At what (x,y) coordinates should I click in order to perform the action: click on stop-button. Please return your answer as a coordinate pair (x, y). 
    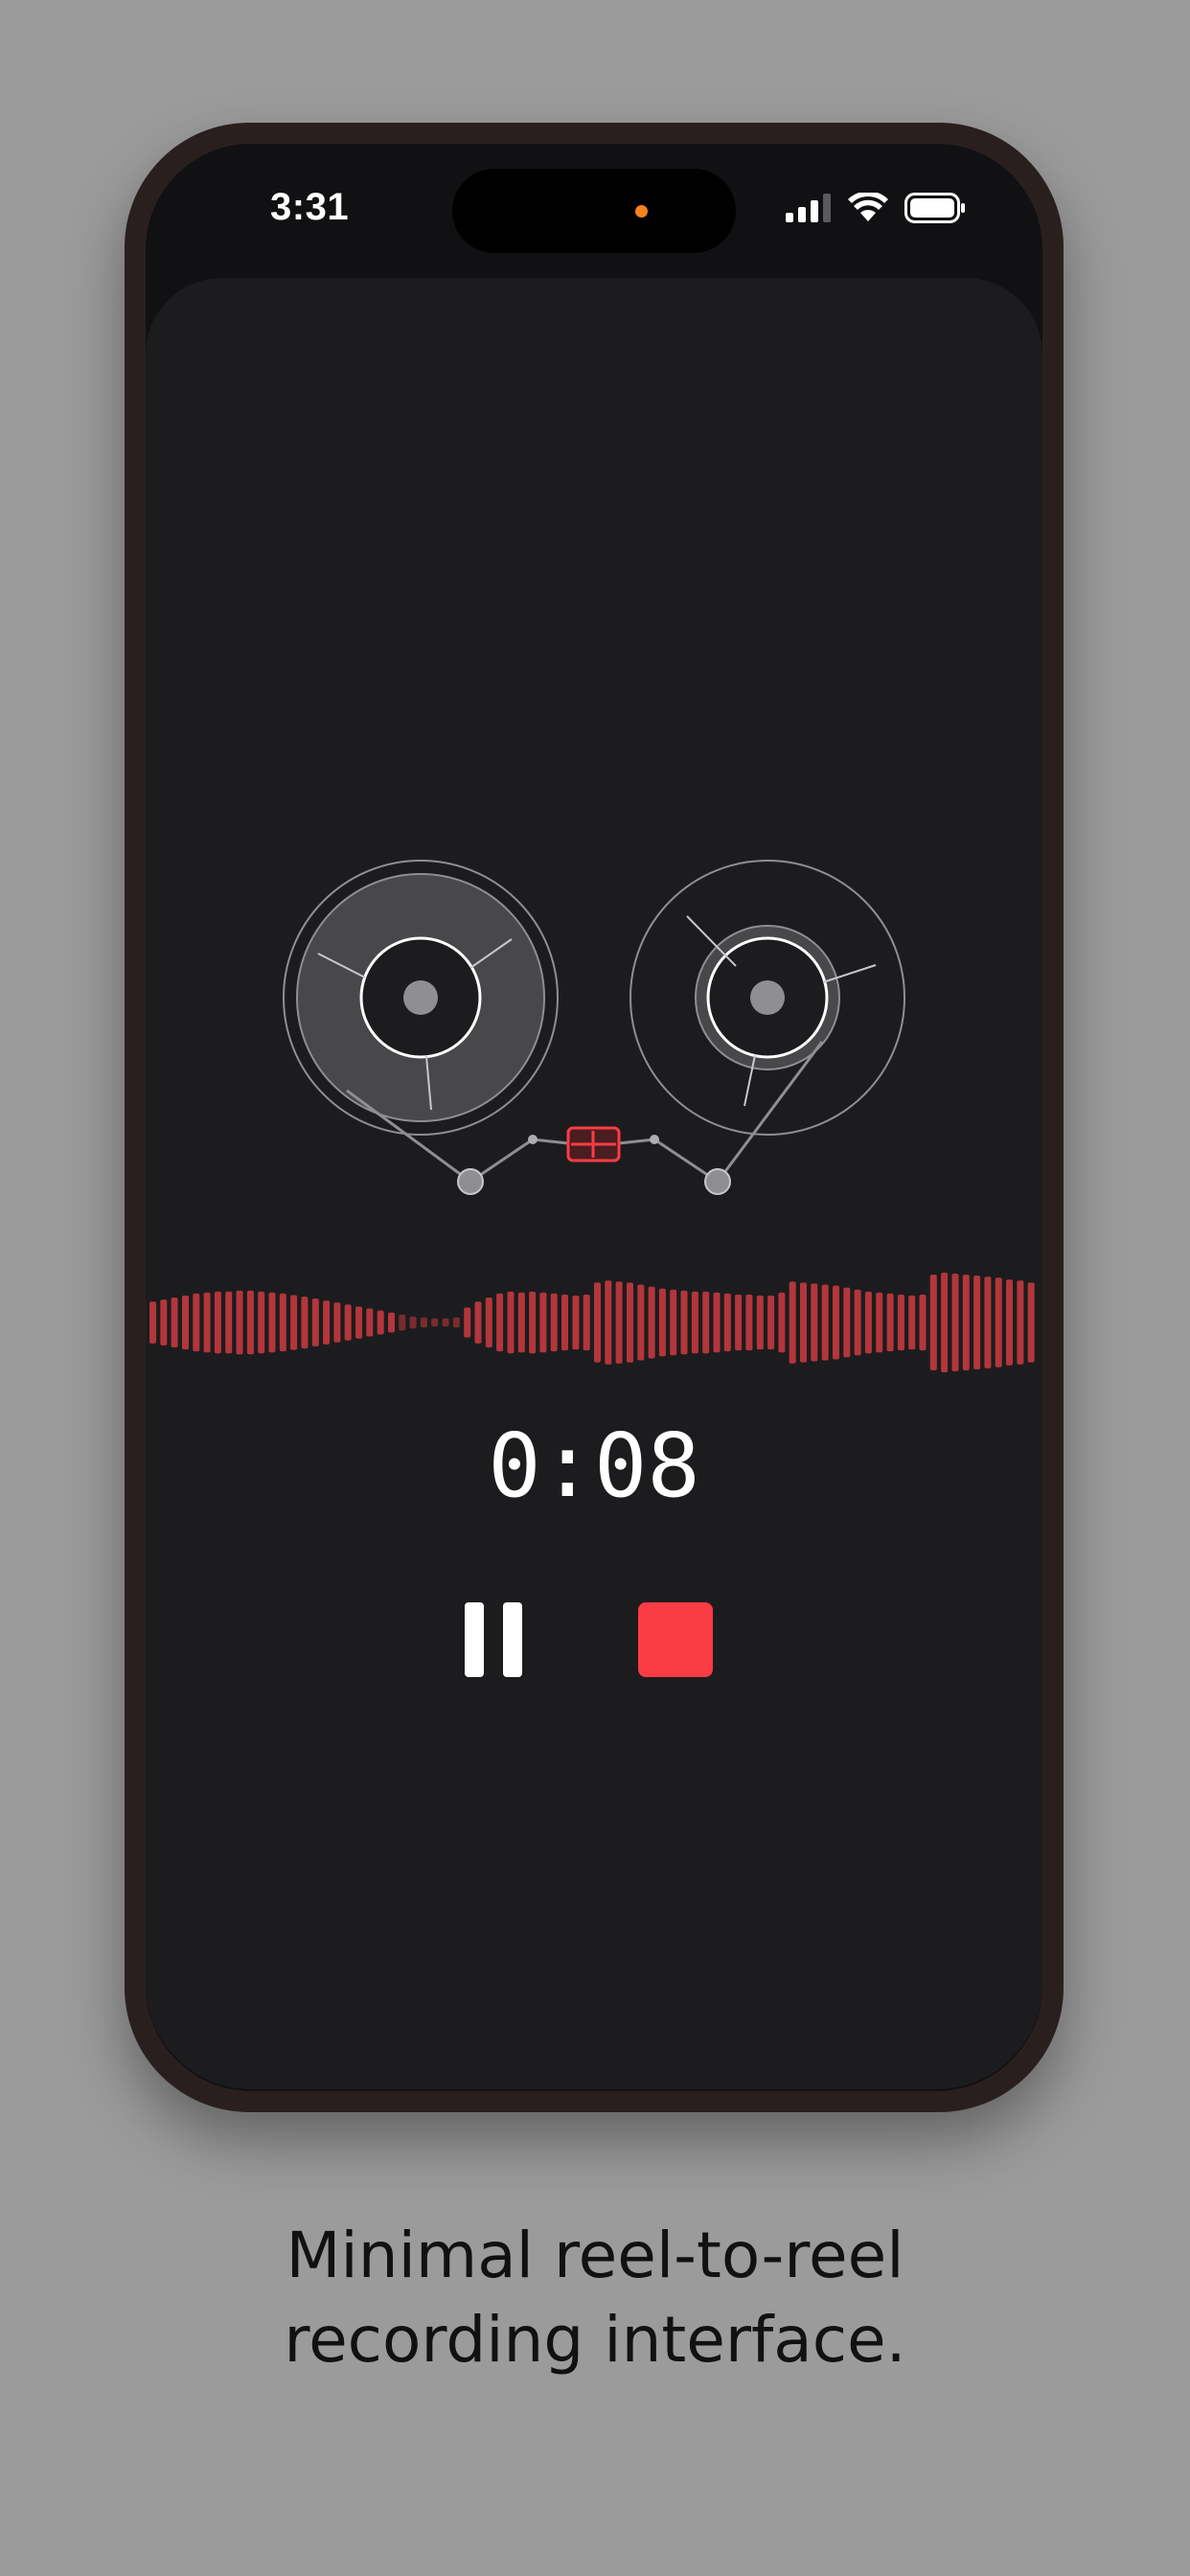
    Looking at the image, I should click on (676, 1639).